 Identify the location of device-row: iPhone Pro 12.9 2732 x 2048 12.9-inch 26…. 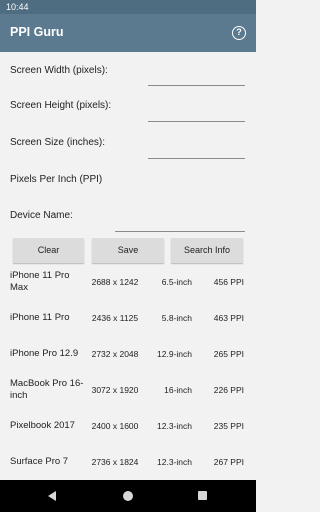
(128, 354).